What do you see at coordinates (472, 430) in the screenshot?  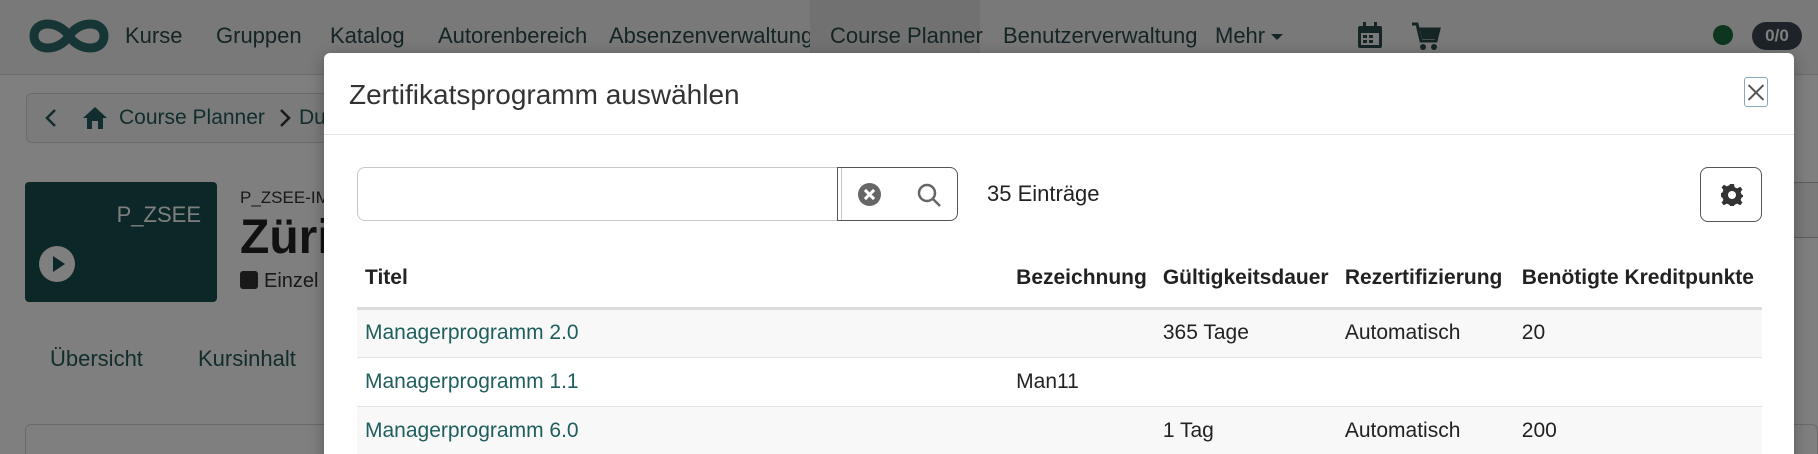 I see `program-link: Managerprogramm 6.0` at bounding box center [472, 430].